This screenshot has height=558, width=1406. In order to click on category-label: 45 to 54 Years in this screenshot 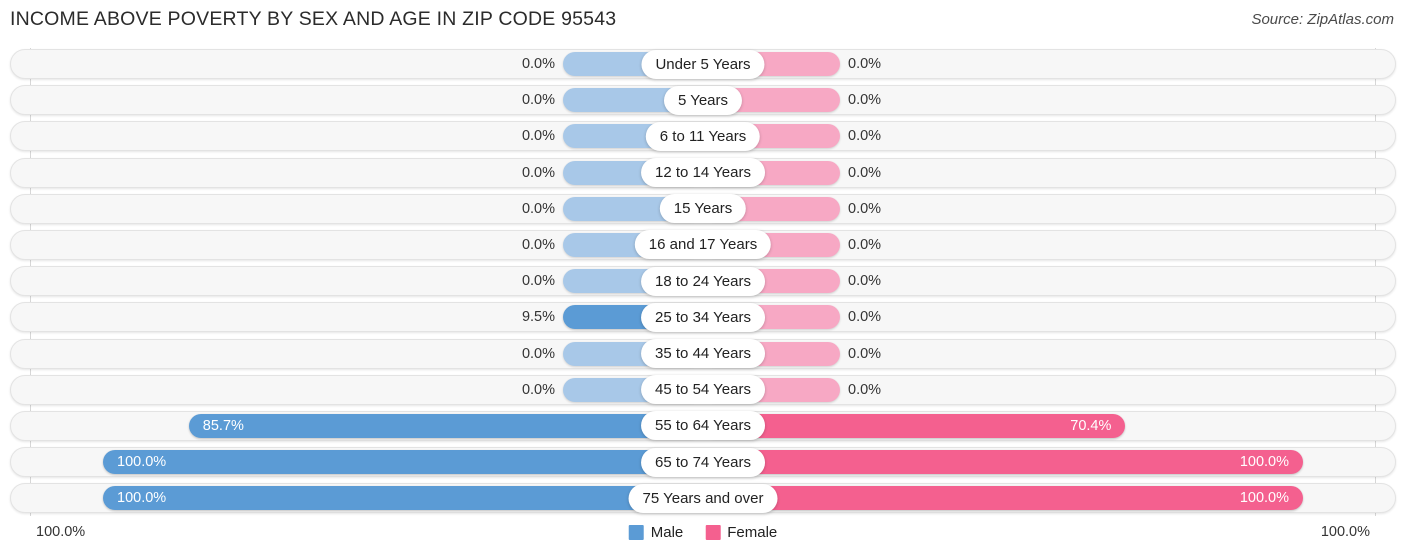, I will do `click(703, 390)`.